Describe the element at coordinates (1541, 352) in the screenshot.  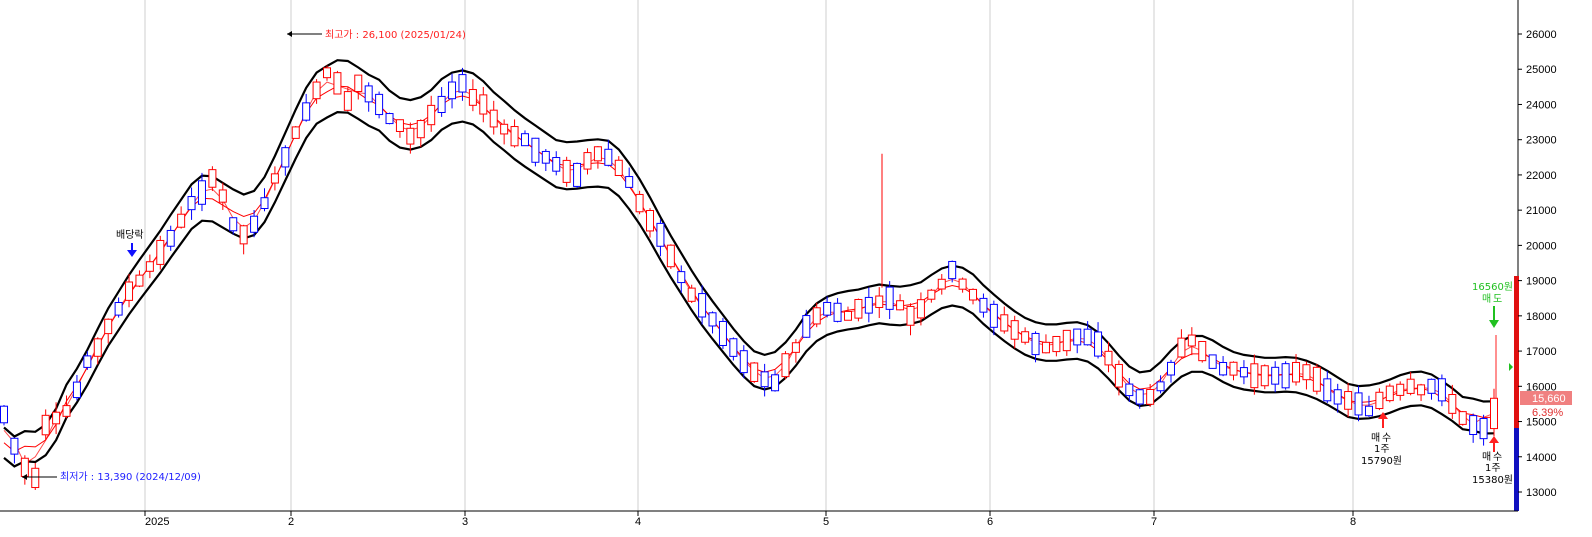
I see `y-tick-label: 17000` at that location.